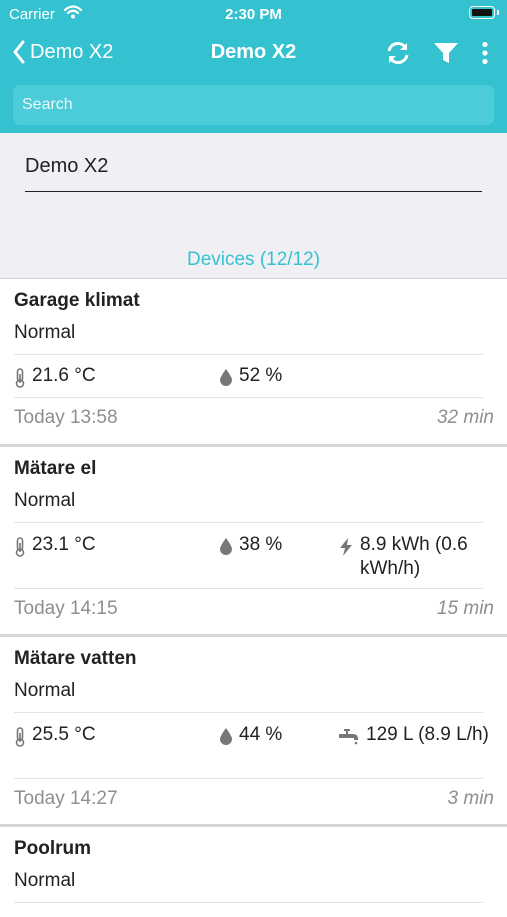 The height and width of the screenshot is (917, 507). Describe the element at coordinates (66, 798) in the screenshot. I see `last-updated-time: Today 14:27` at that location.